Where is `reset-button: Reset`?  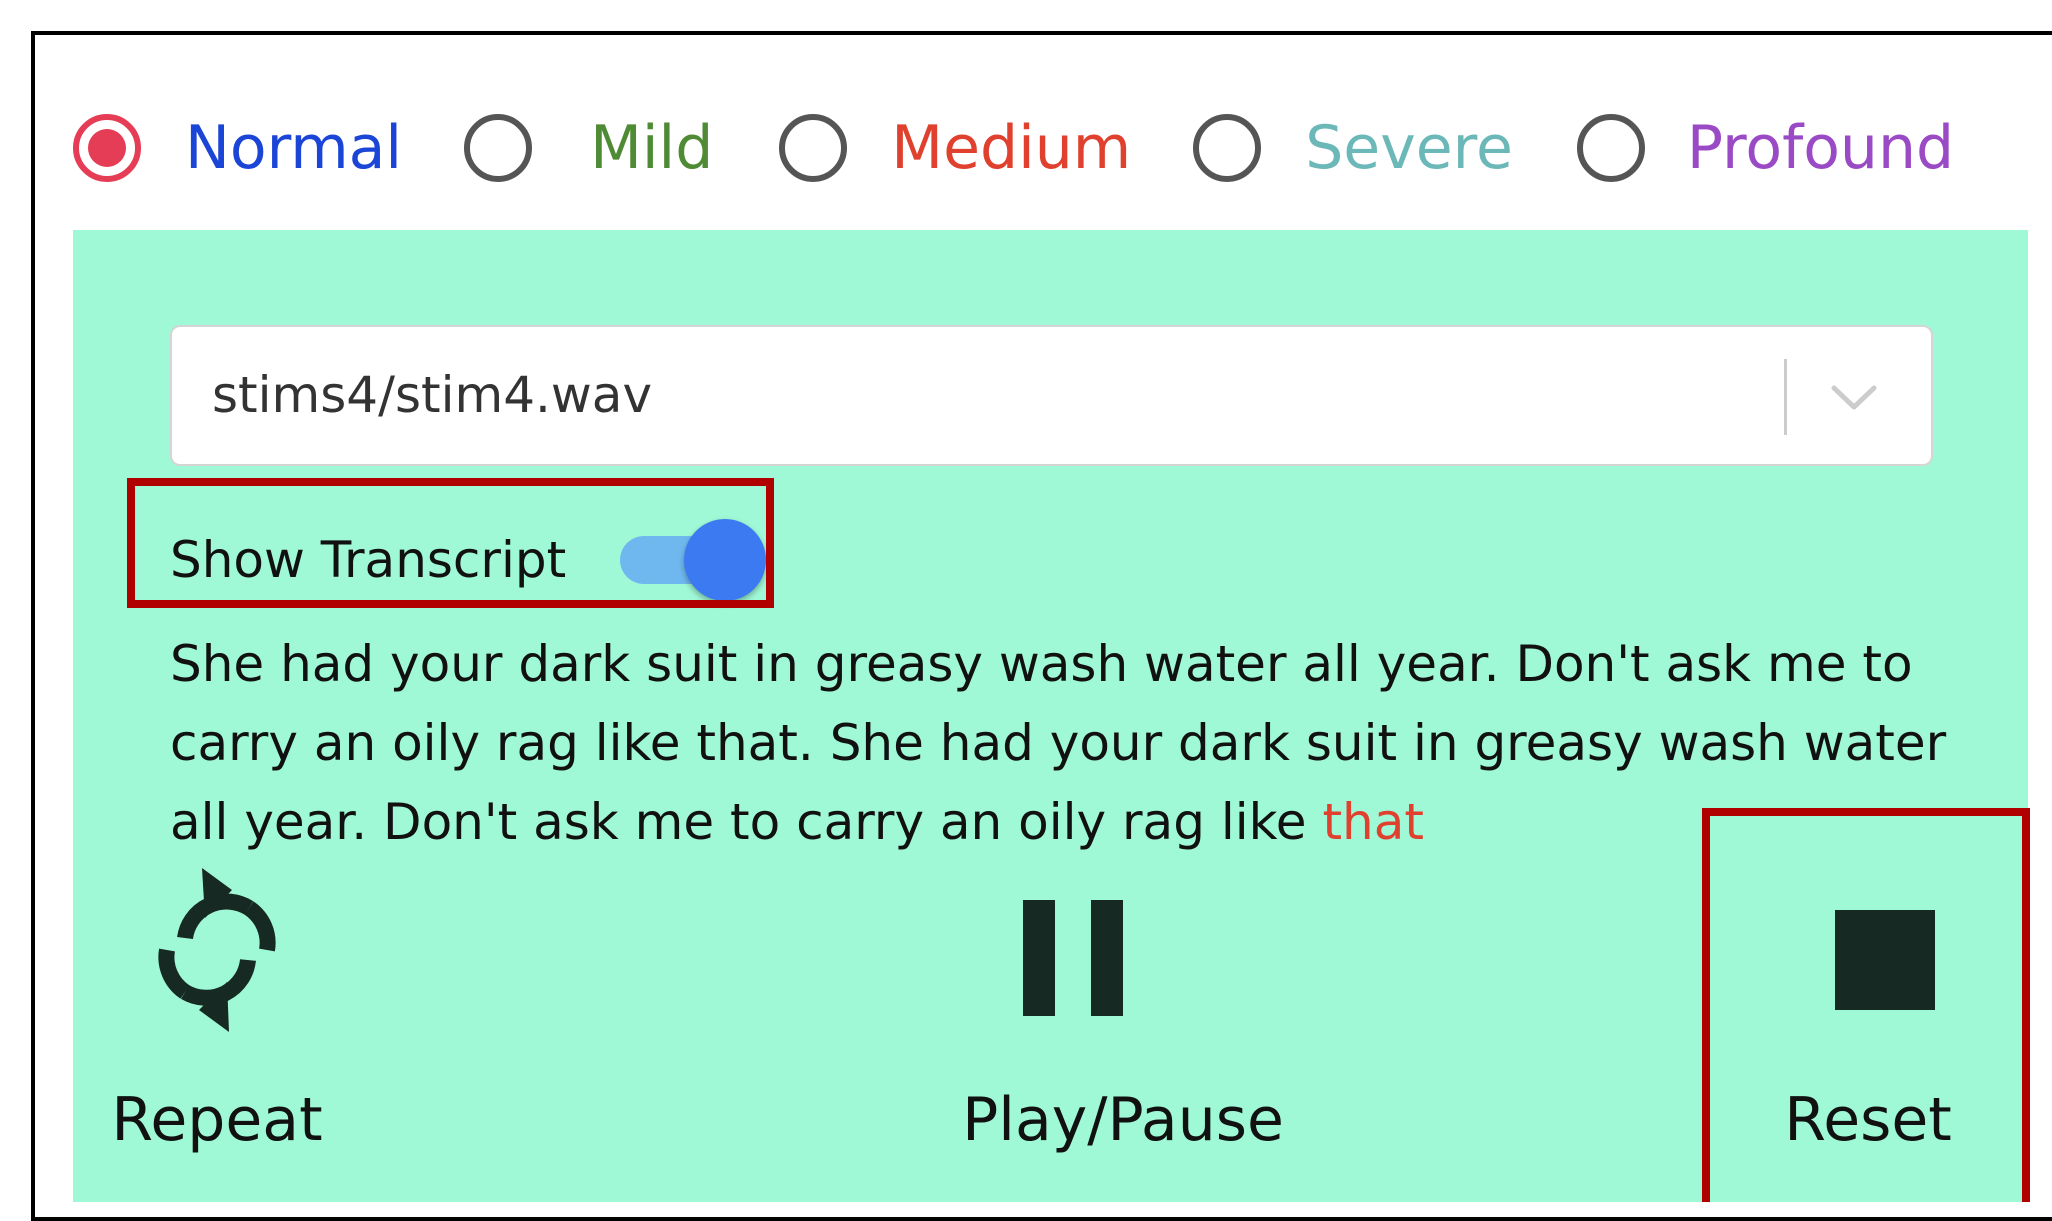
reset-button: Reset is located at coordinates (1863, 1006).